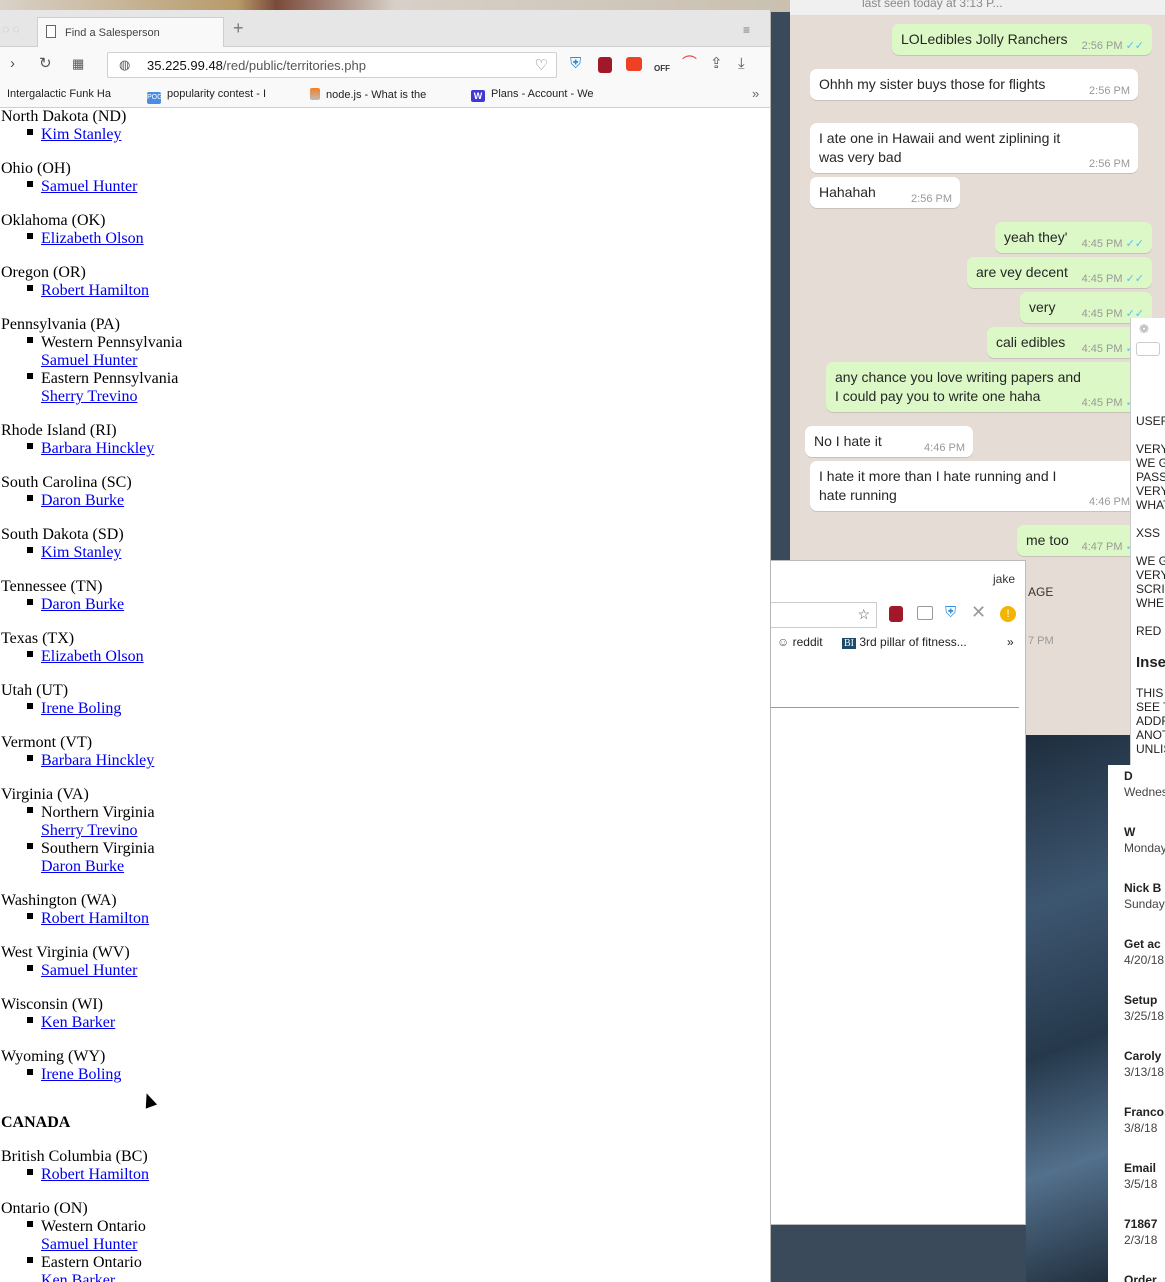  I want to click on mail-subject: 71867, so click(1140, 1224).